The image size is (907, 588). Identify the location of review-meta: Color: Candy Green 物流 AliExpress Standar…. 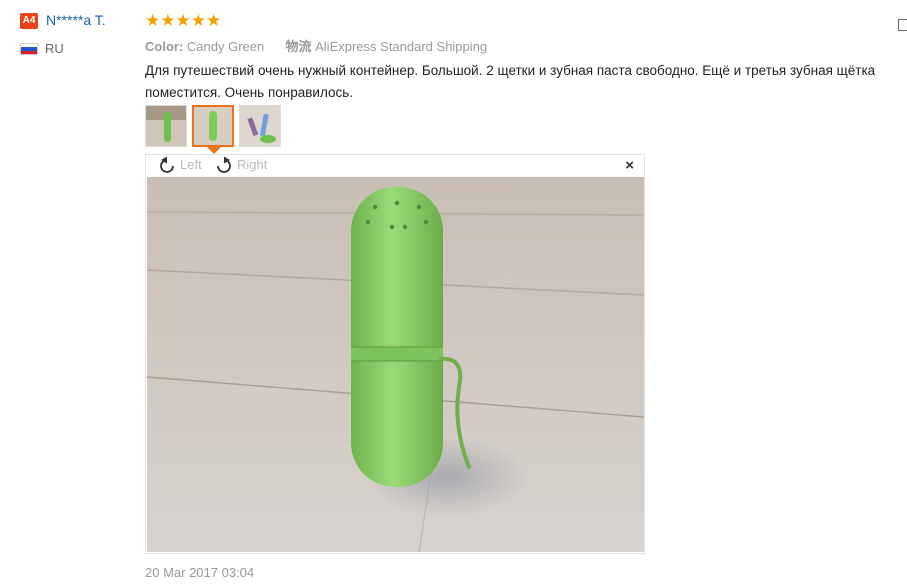
(316, 45).